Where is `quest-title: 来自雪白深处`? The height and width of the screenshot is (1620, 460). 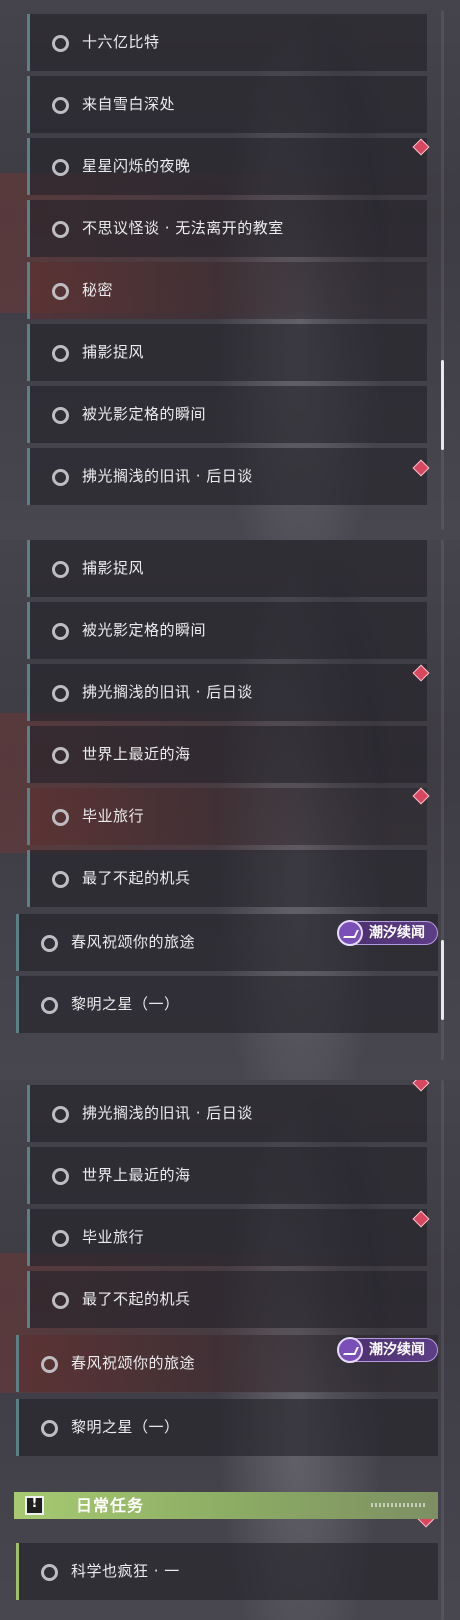 quest-title: 来自雪白深处 is located at coordinates (129, 104).